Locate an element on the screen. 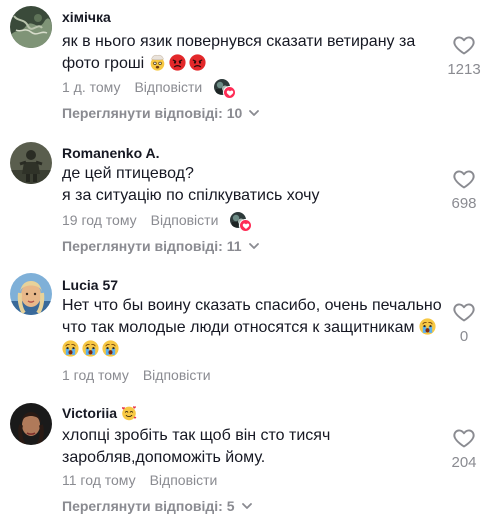 The width and height of the screenshot is (500, 519). view-replies-button: Переглянути відповіді: 10 is located at coordinates (161, 113).